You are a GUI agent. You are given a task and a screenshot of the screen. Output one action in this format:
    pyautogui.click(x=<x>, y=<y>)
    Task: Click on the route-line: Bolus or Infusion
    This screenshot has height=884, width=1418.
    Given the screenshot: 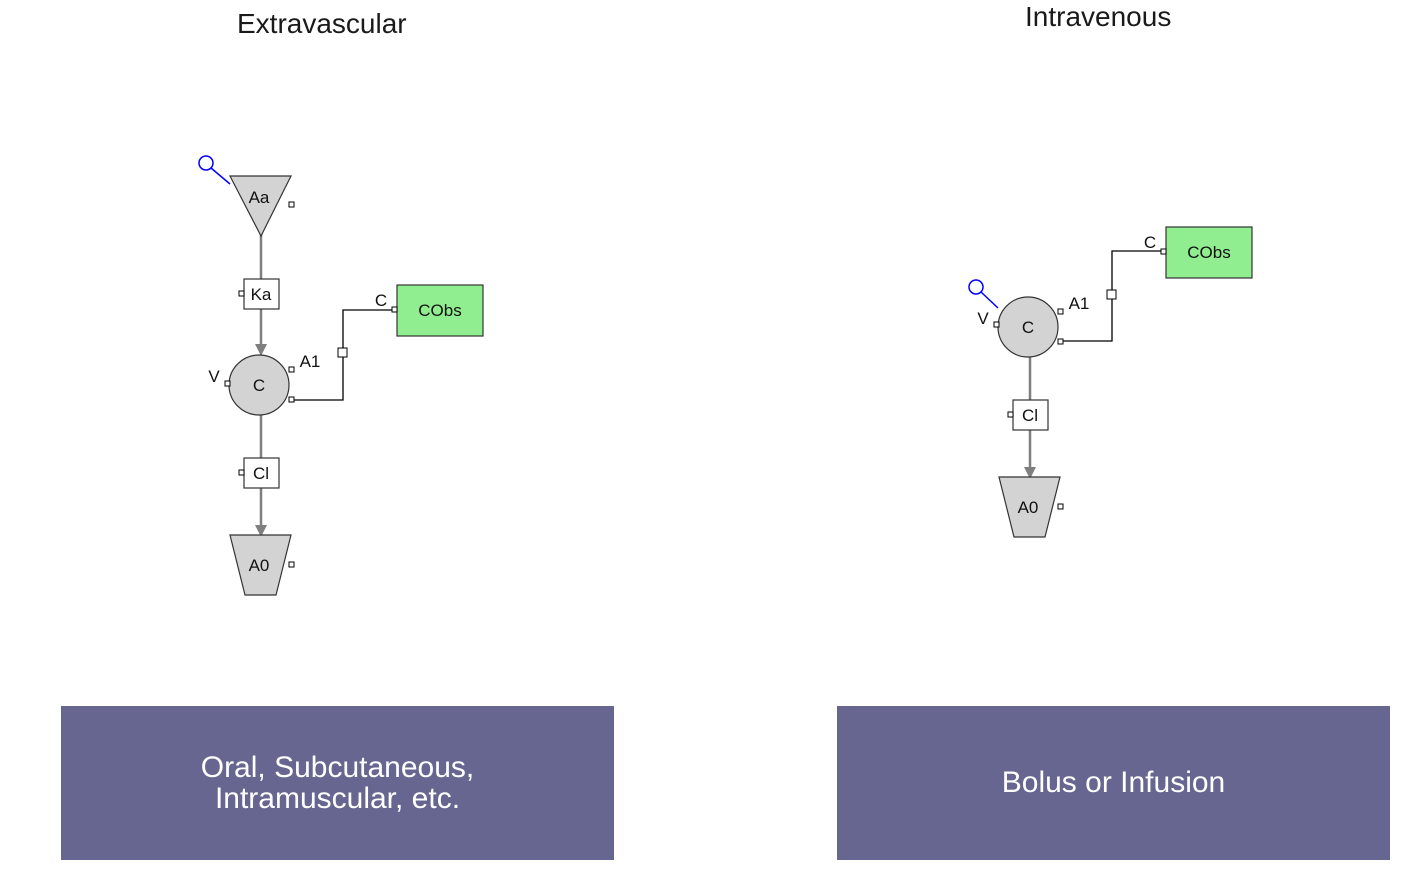 What is the action you would take?
    pyautogui.click(x=1113, y=783)
    